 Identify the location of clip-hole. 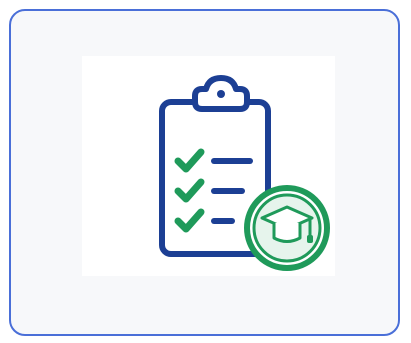
(221, 94).